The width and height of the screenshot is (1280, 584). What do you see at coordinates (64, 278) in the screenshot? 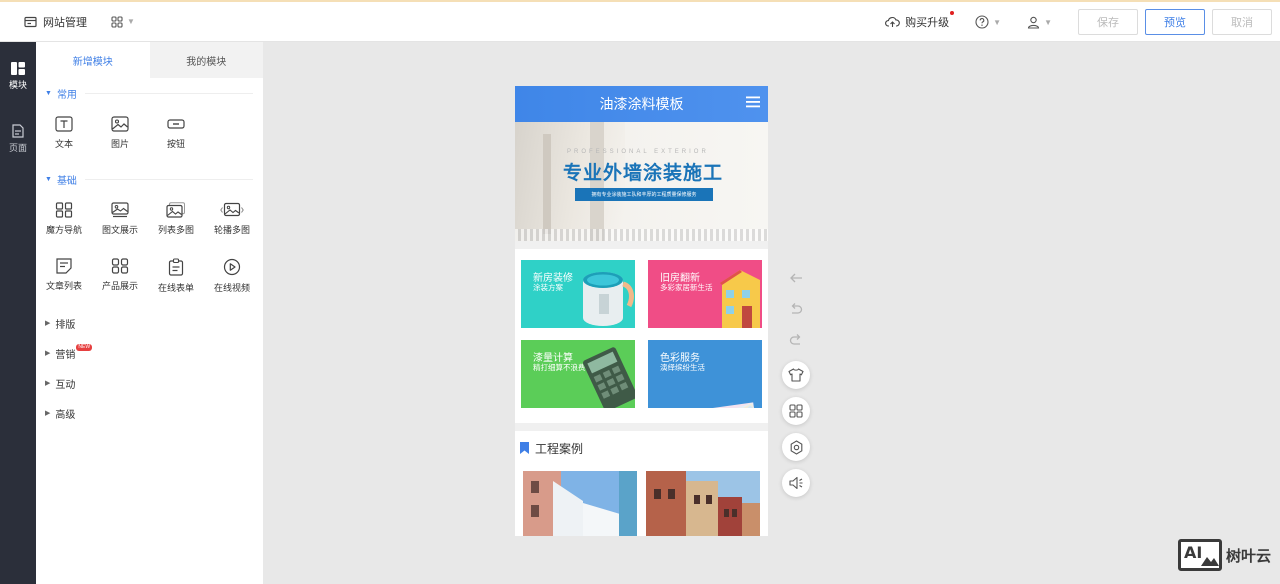
I see `module-article-list: 文章列表` at bounding box center [64, 278].